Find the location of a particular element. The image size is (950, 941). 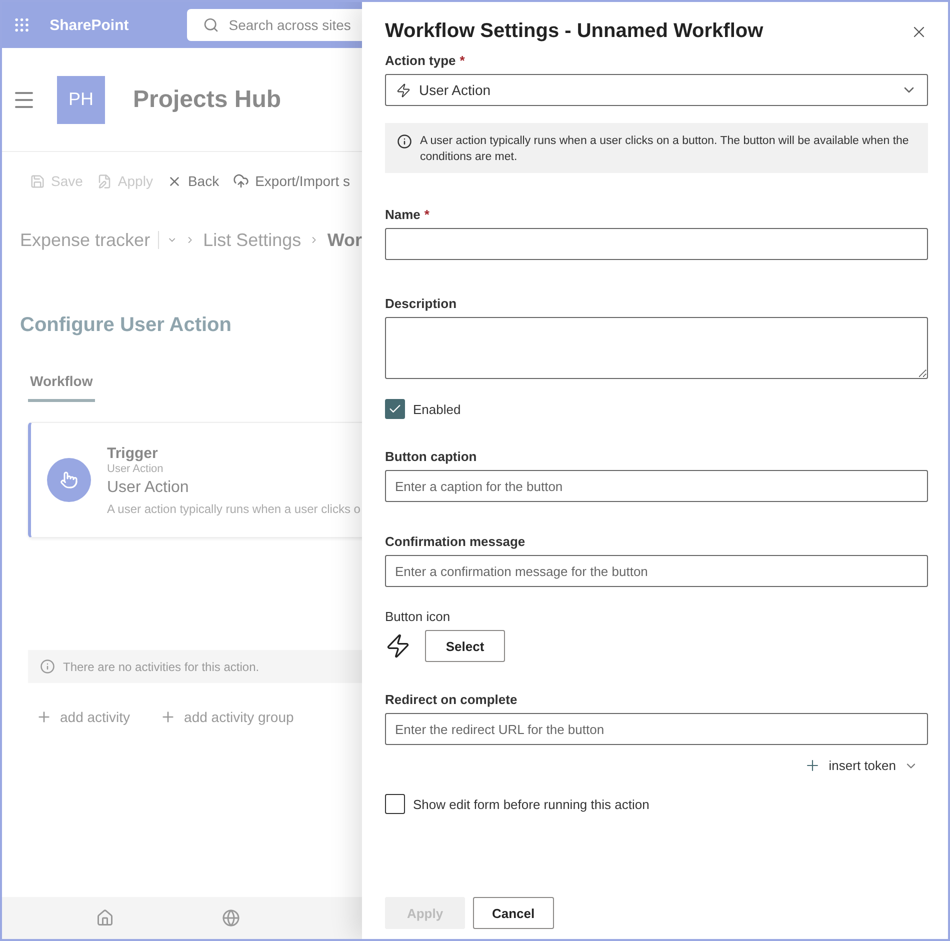

search-icon is located at coordinates (210, 25).